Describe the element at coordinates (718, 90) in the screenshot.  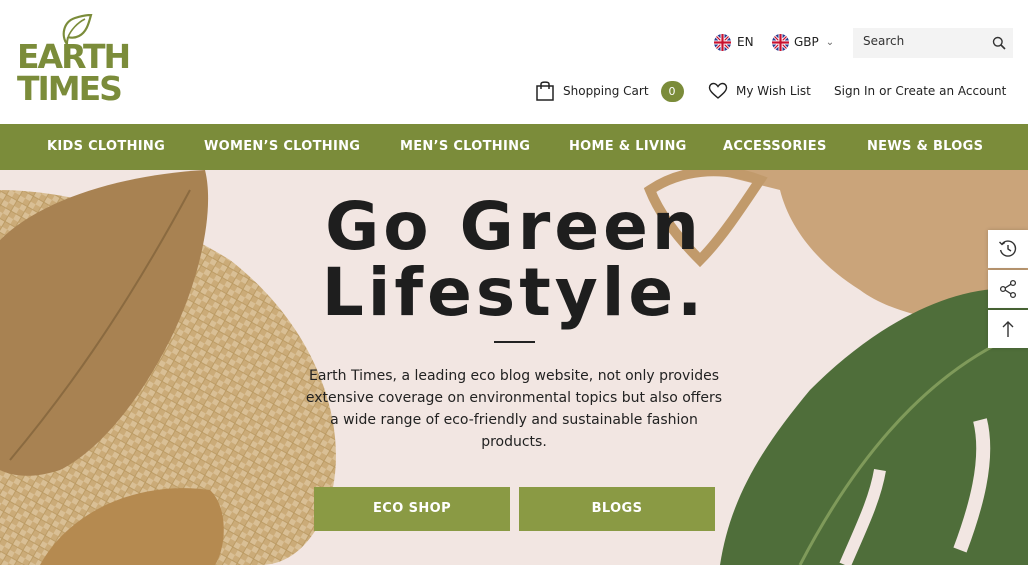
I see `heart-icon` at that location.